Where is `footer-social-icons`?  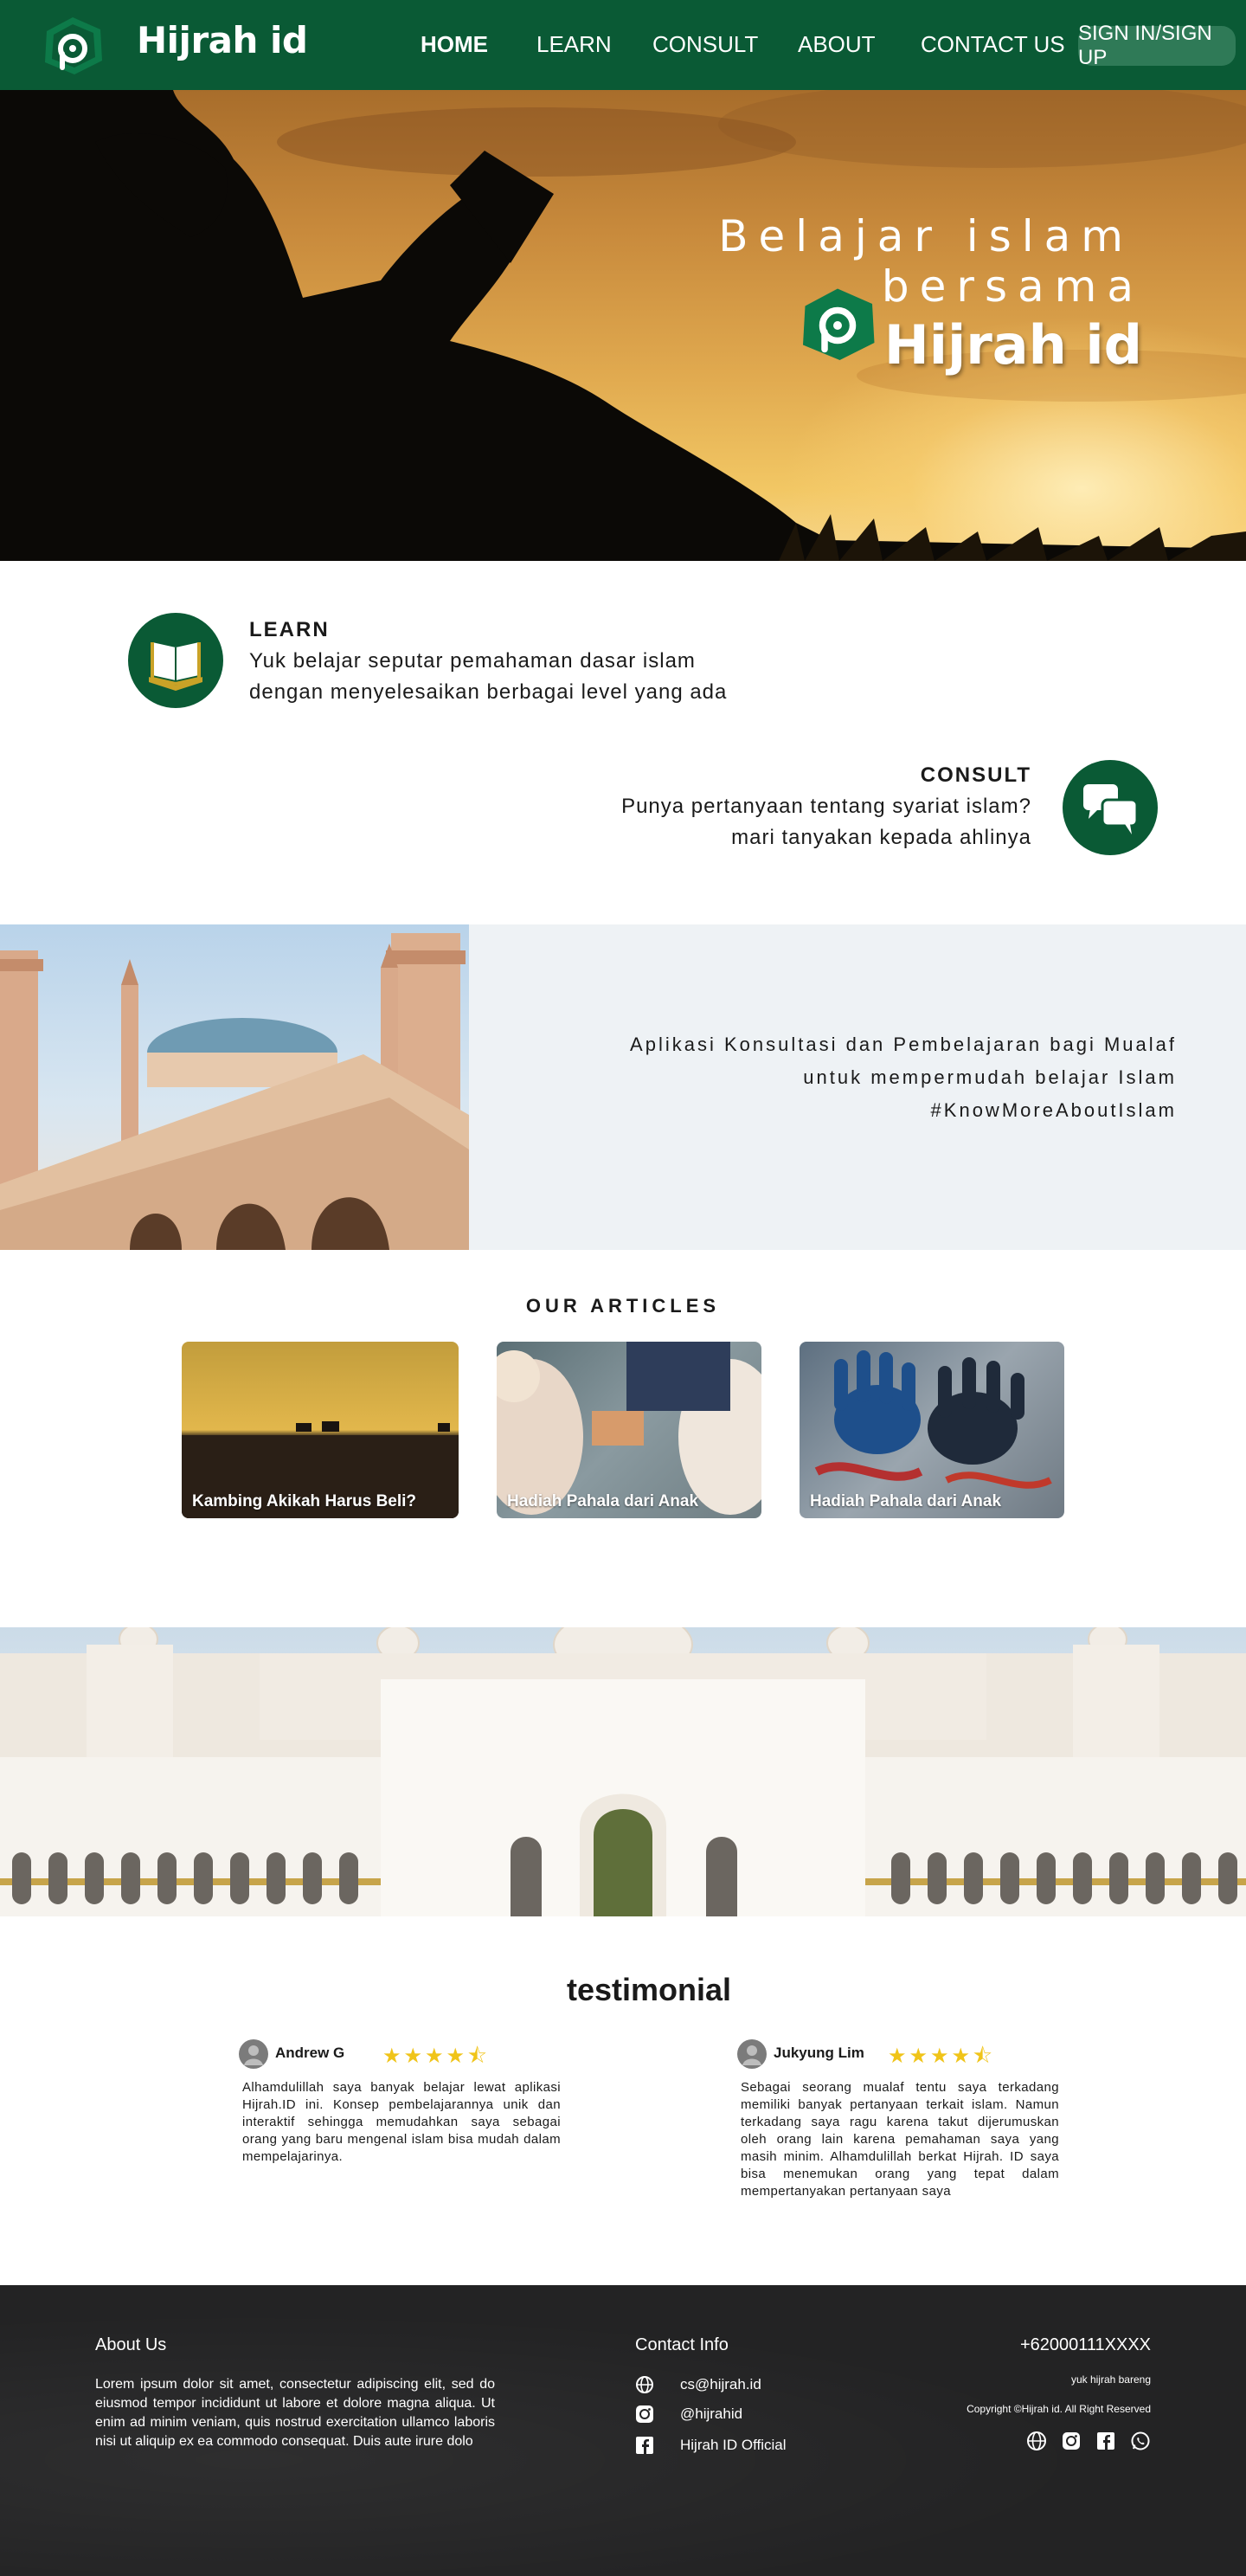 footer-social-icons is located at coordinates (1089, 2441).